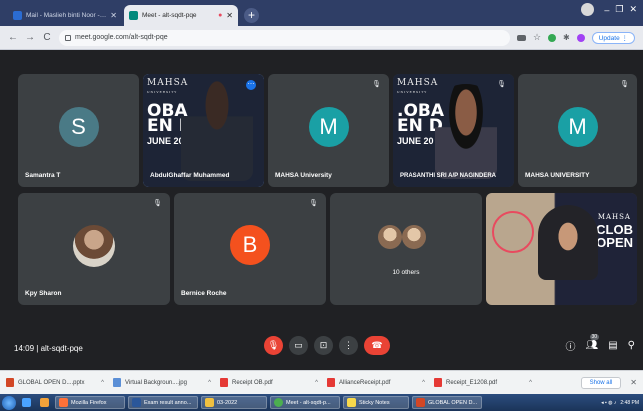  What do you see at coordinates (51, 382) in the screenshot?
I see `download-filename: GLOBAL OPEN D....pptx` at bounding box center [51, 382].